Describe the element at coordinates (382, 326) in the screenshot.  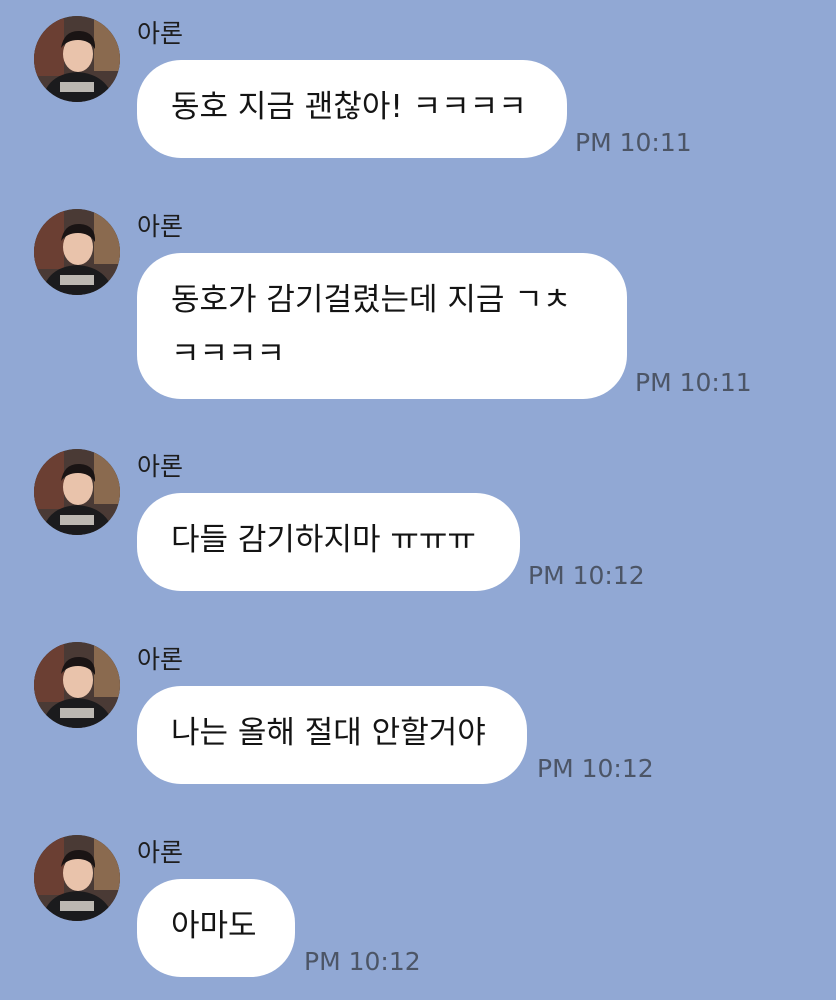
I see `message-bubble: 동호가 감기걸렸는데 지금 ㄱㅊ ㅋㅋㅋㅋ` at that location.